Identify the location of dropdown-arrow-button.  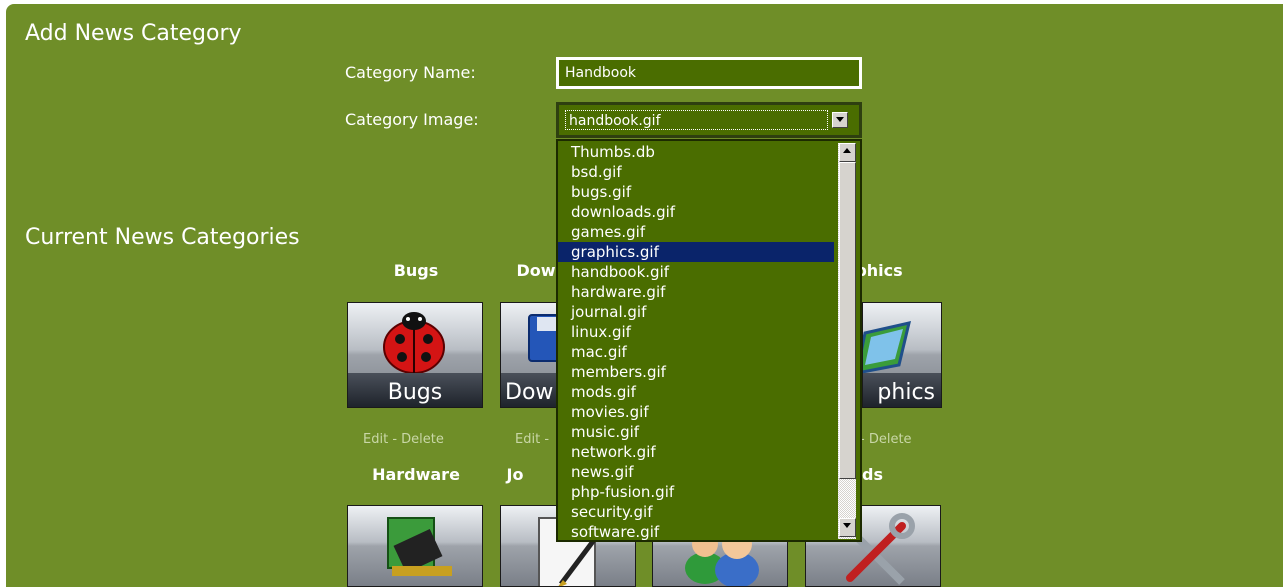
(840, 120).